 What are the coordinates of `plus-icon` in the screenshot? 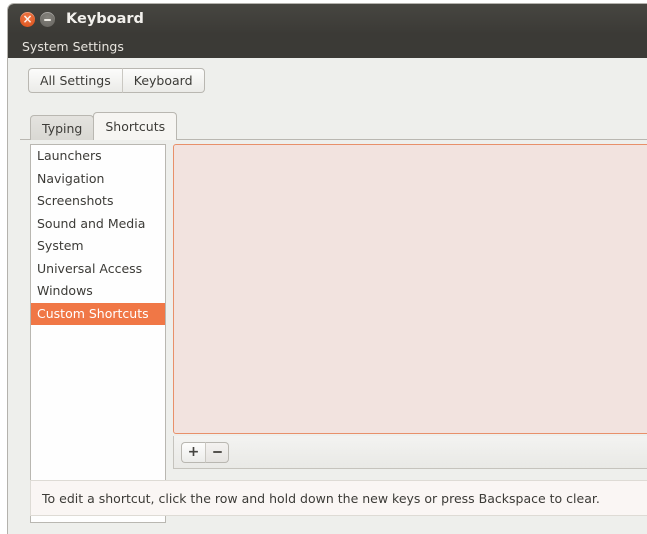 It's located at (193, 452).